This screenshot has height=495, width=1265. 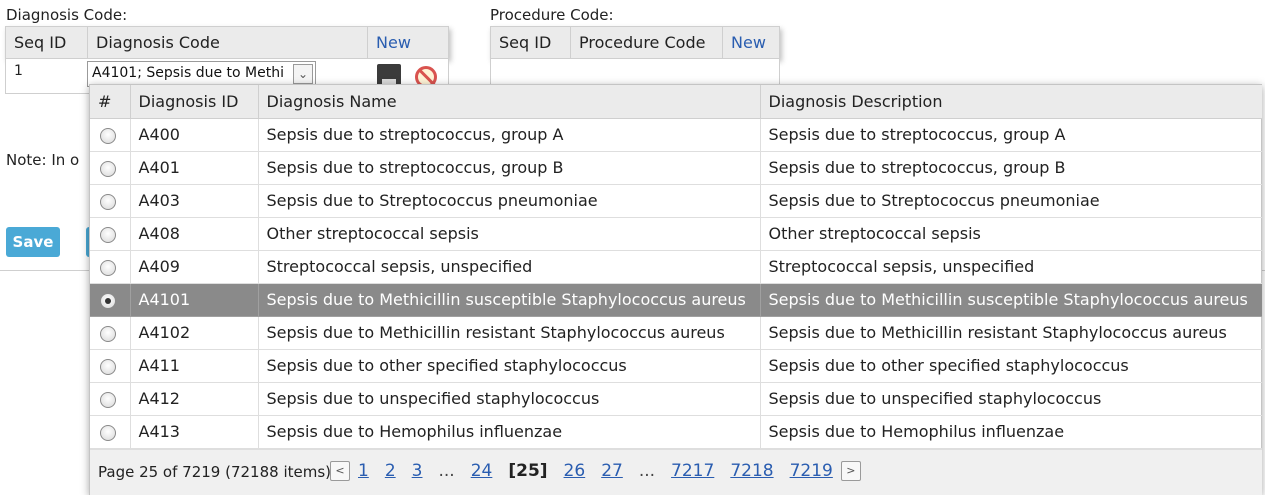 What do you see at coordinates (110, 102) in the screenshot?
I see `col-number: #` at bounding box center [110, 102].